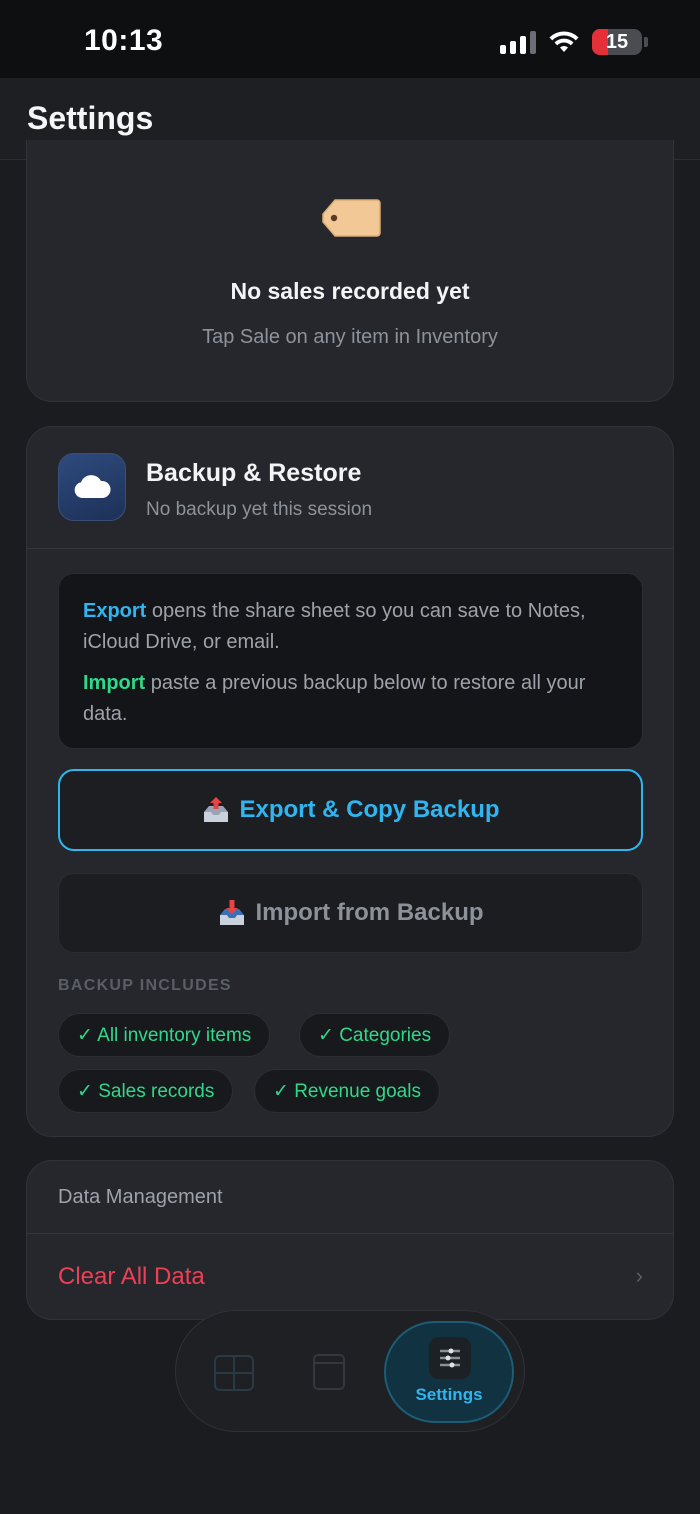 The image size is (700, 1514). Describe the element at coordinates (350, 291) in the screenshot. I see `sales-empty-title: No sales recorded yet` at that location.